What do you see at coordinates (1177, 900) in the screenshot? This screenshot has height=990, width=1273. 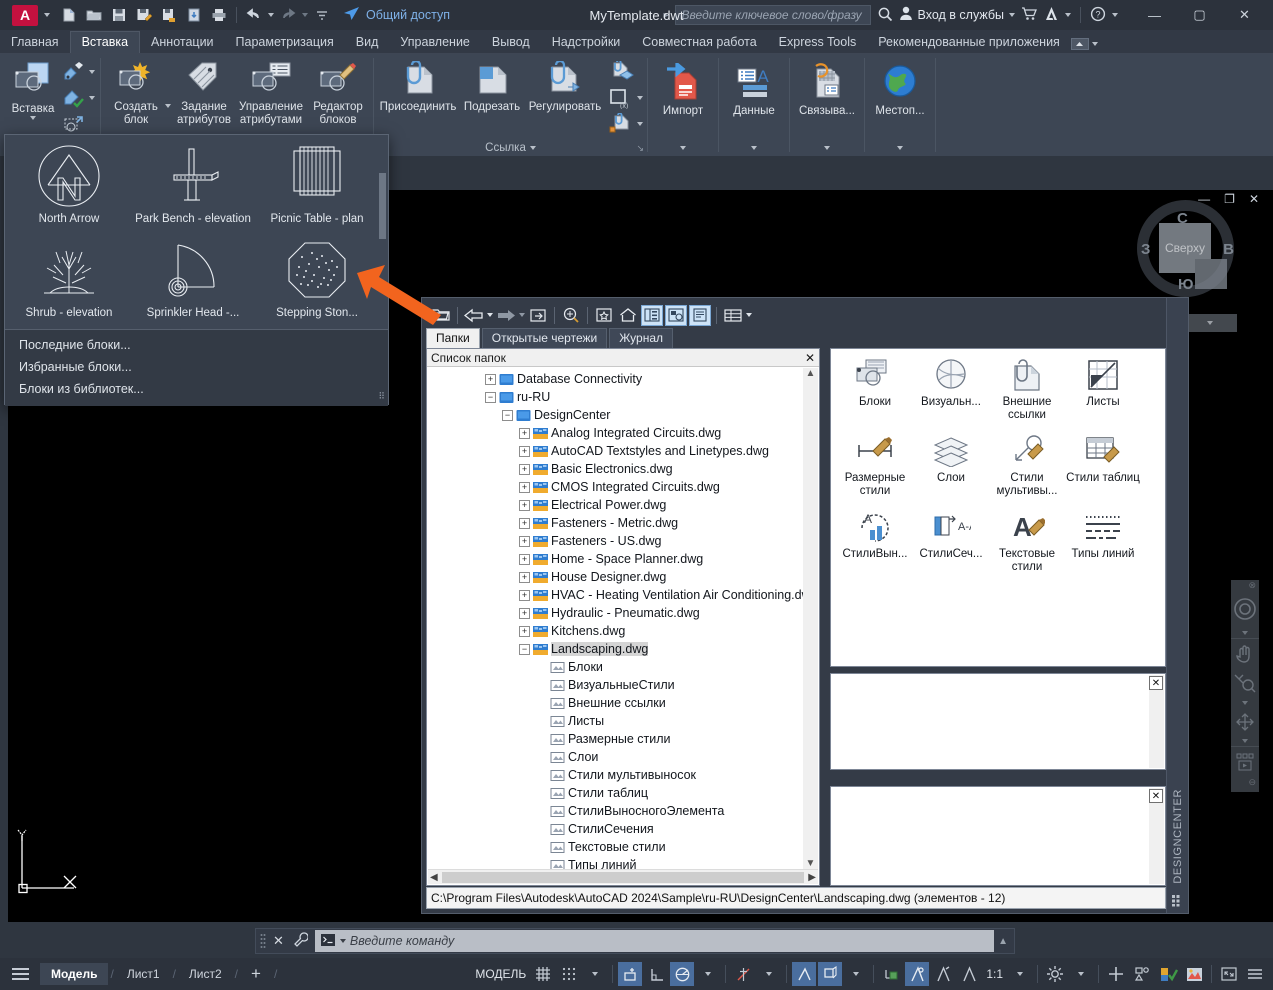 I see `designcenter-grip-icon` at bounding box center [1177, 900].